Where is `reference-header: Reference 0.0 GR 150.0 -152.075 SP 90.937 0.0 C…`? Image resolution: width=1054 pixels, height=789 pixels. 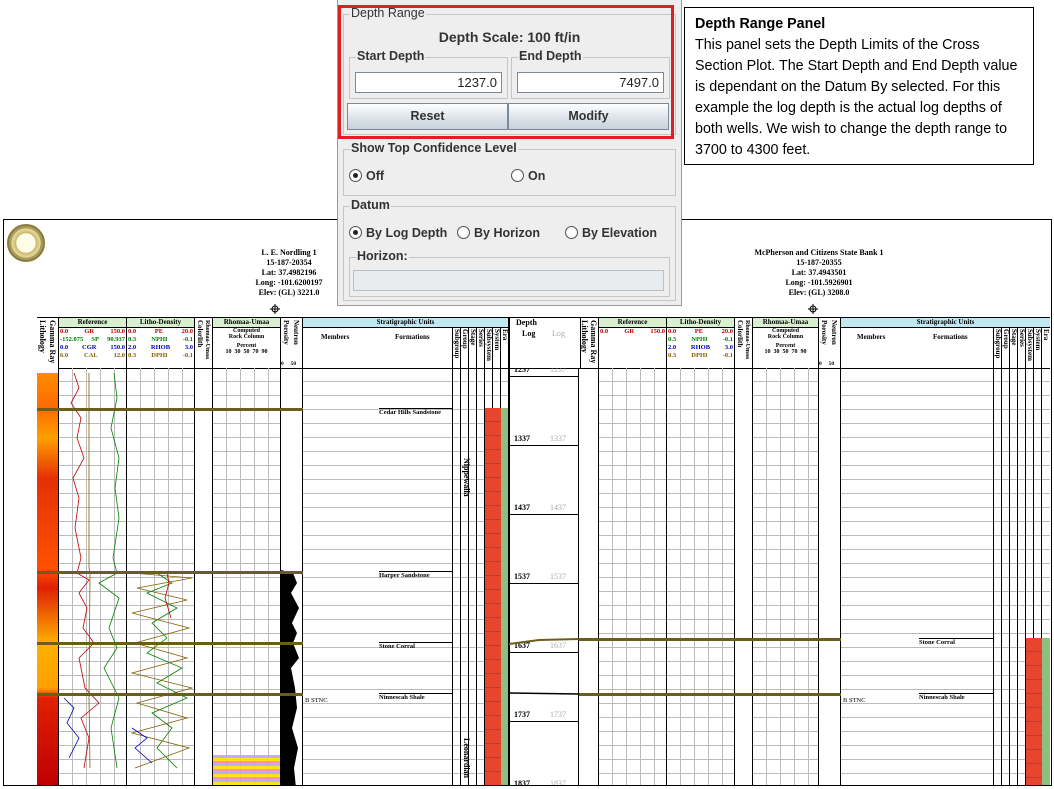
reference-header: Reference 0.0 GR 150.0 -152.075 SP 90.937 0.0 C… is located at coordinates (93, 343).